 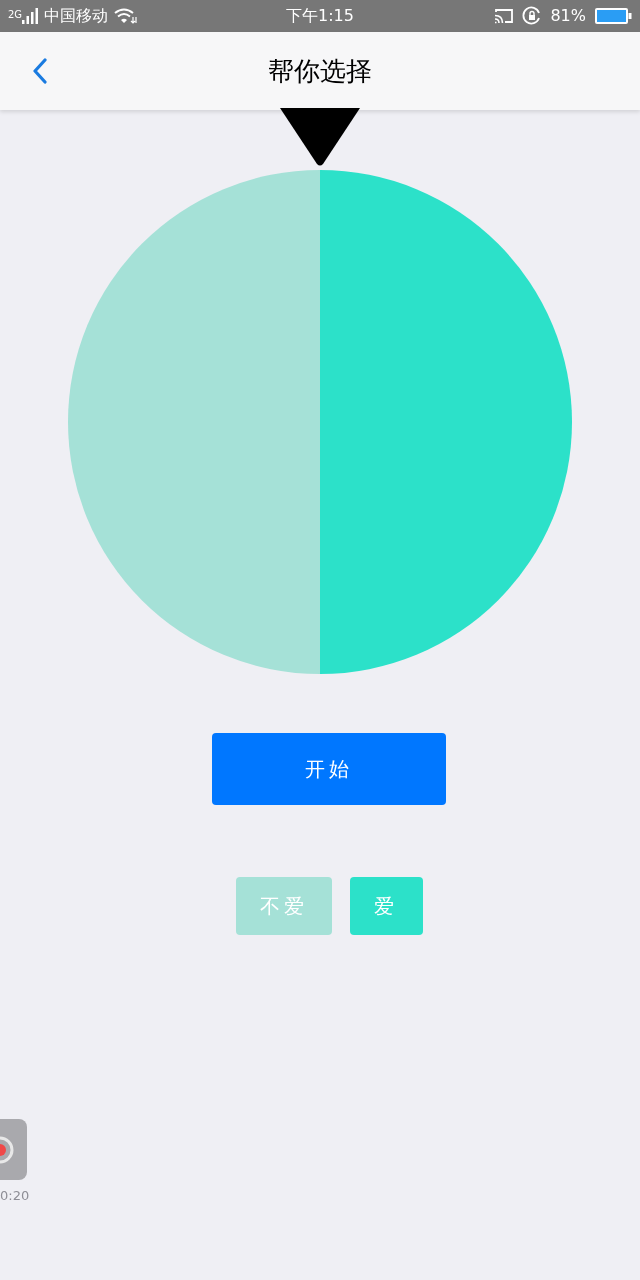 What do you see at coordinates (568, 16) in the screenshot?
I see `battery-percentage: 81%` at bounding box center [568, 16].